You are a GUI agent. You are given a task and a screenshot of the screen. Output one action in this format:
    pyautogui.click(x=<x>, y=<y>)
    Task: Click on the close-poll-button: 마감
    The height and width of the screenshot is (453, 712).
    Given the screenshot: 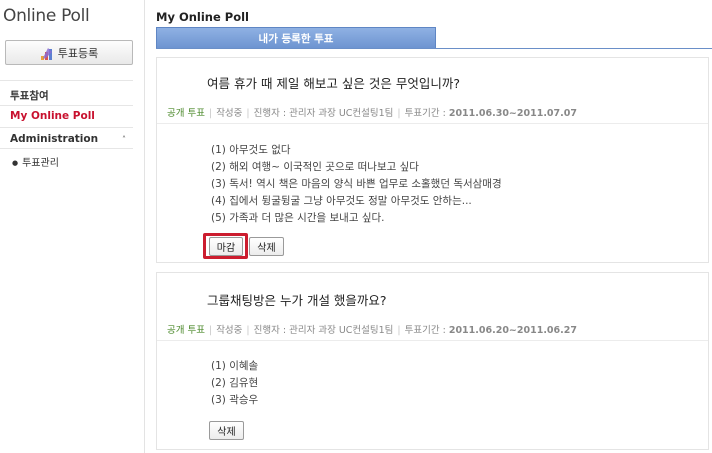 What is the action you would take?
    pyautogui.click(x=226, y=246)
    